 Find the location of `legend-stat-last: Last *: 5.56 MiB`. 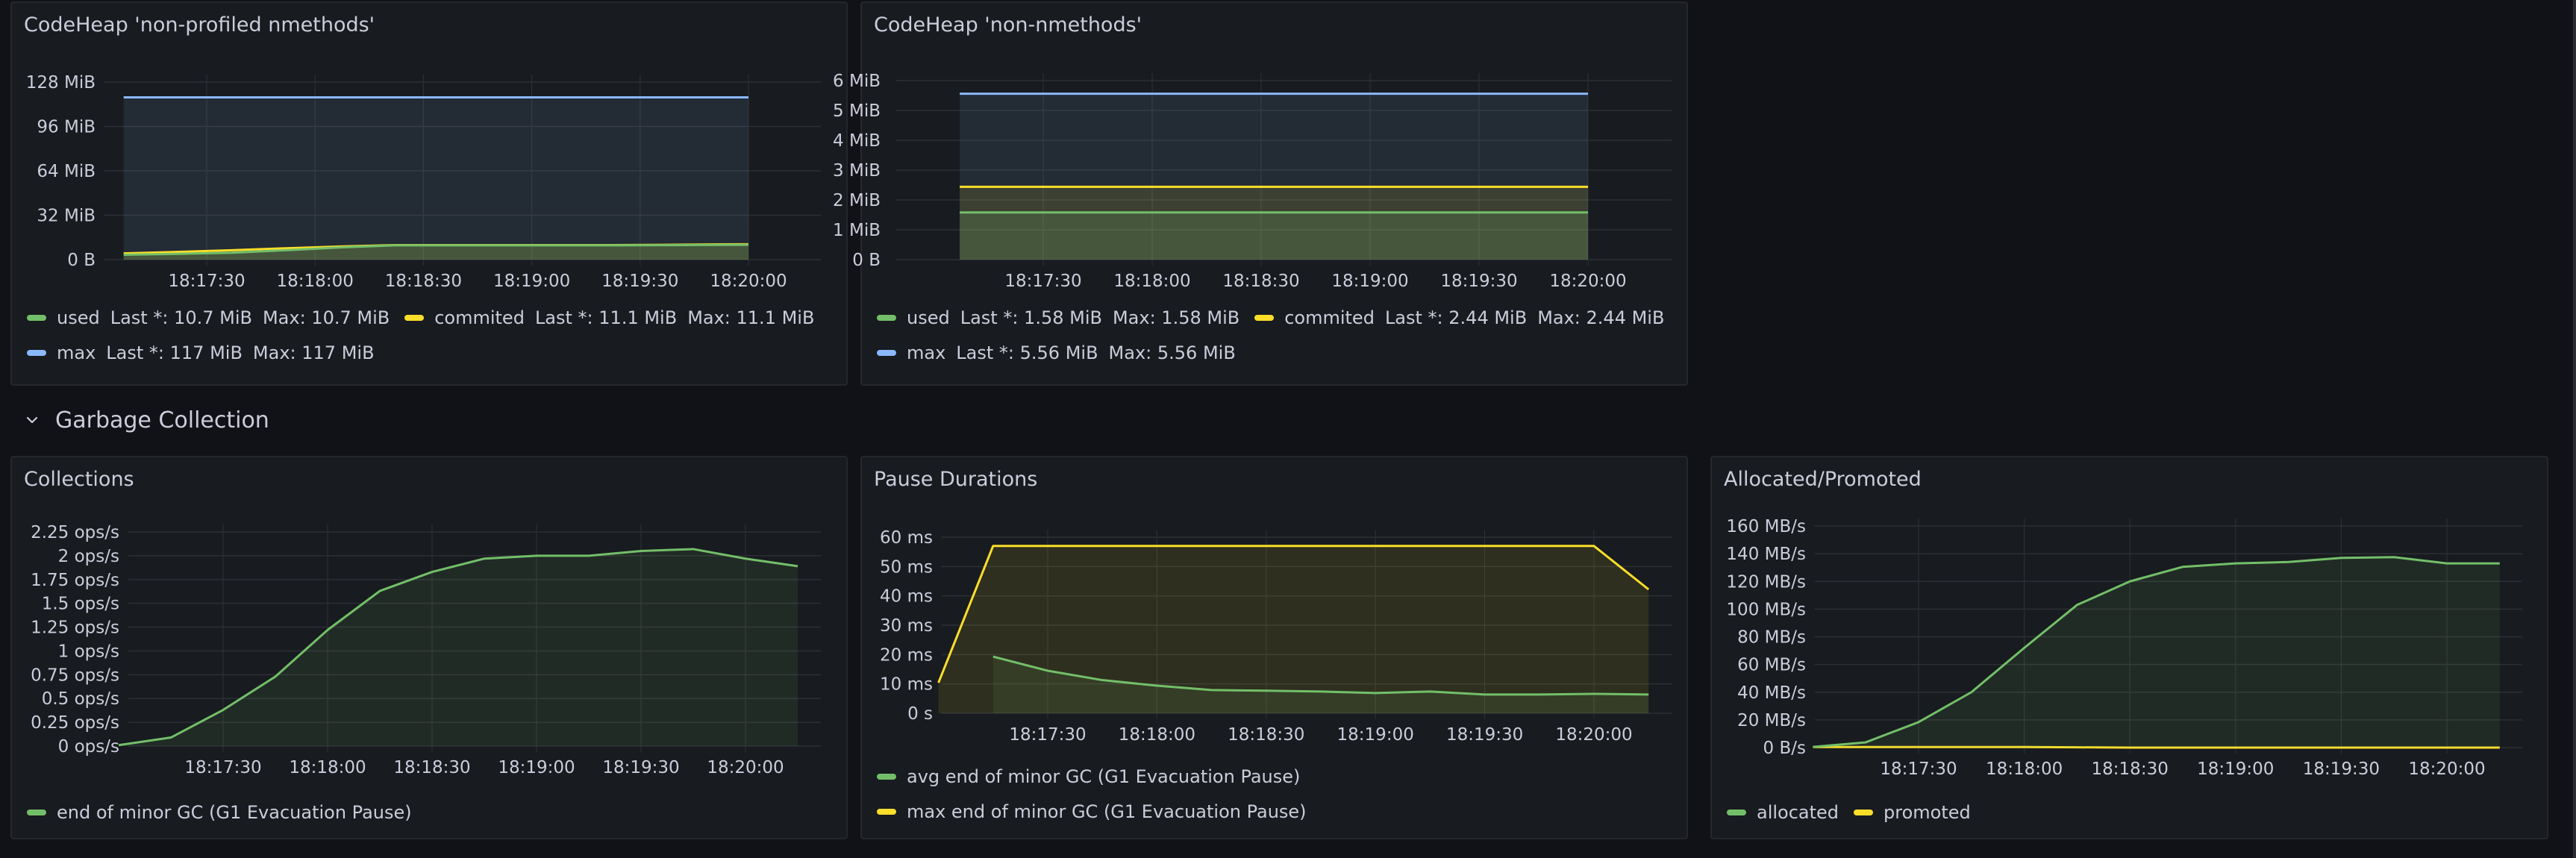

legend-stat-last: Last *: 5.56 MiB is located at coordinates (1027, 353).